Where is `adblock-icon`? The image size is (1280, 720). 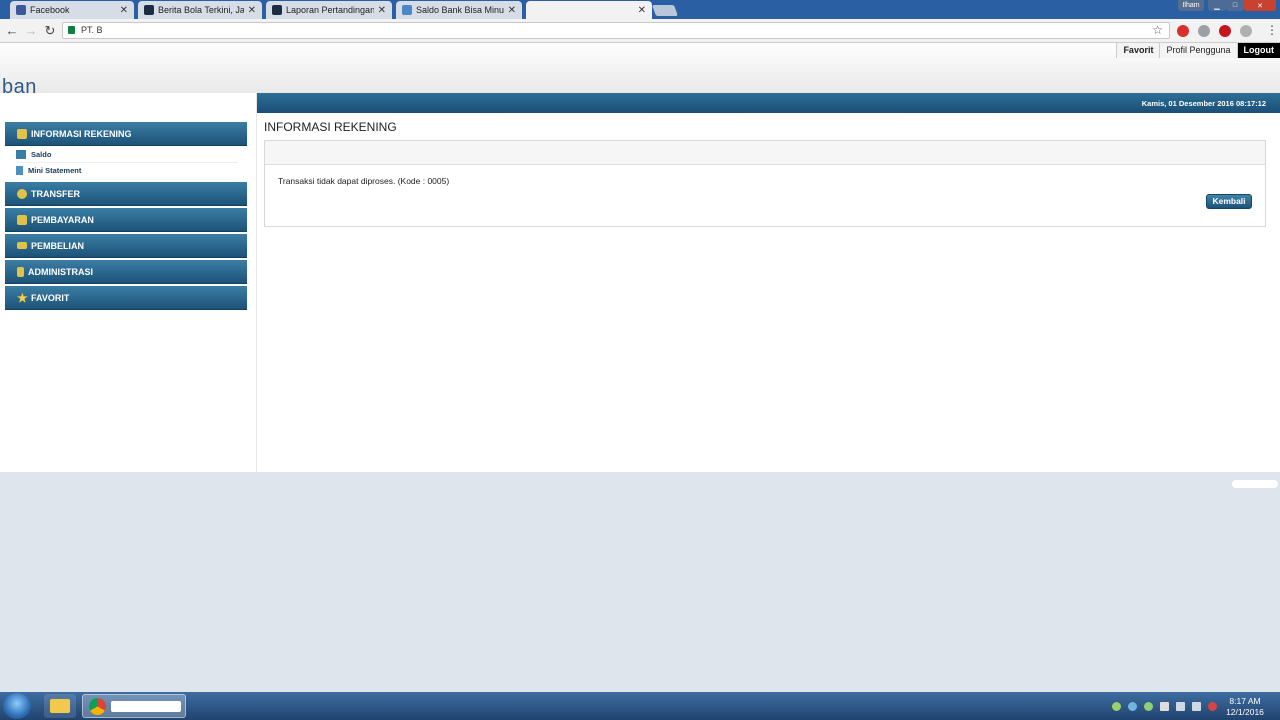 adblock-icon is located at coordinates (1183, 31).